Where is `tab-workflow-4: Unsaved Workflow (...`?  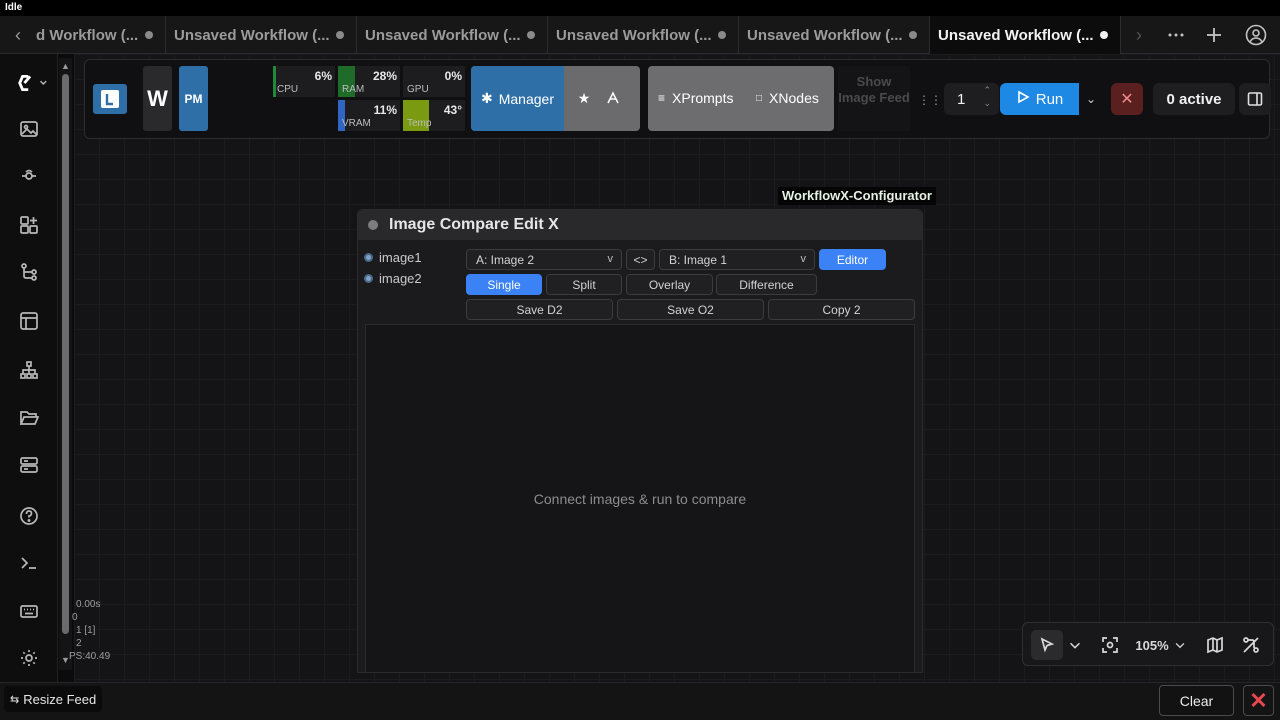 tab-workflow-4: Unsaved Workflow (... is located at coordinates (643, 35).